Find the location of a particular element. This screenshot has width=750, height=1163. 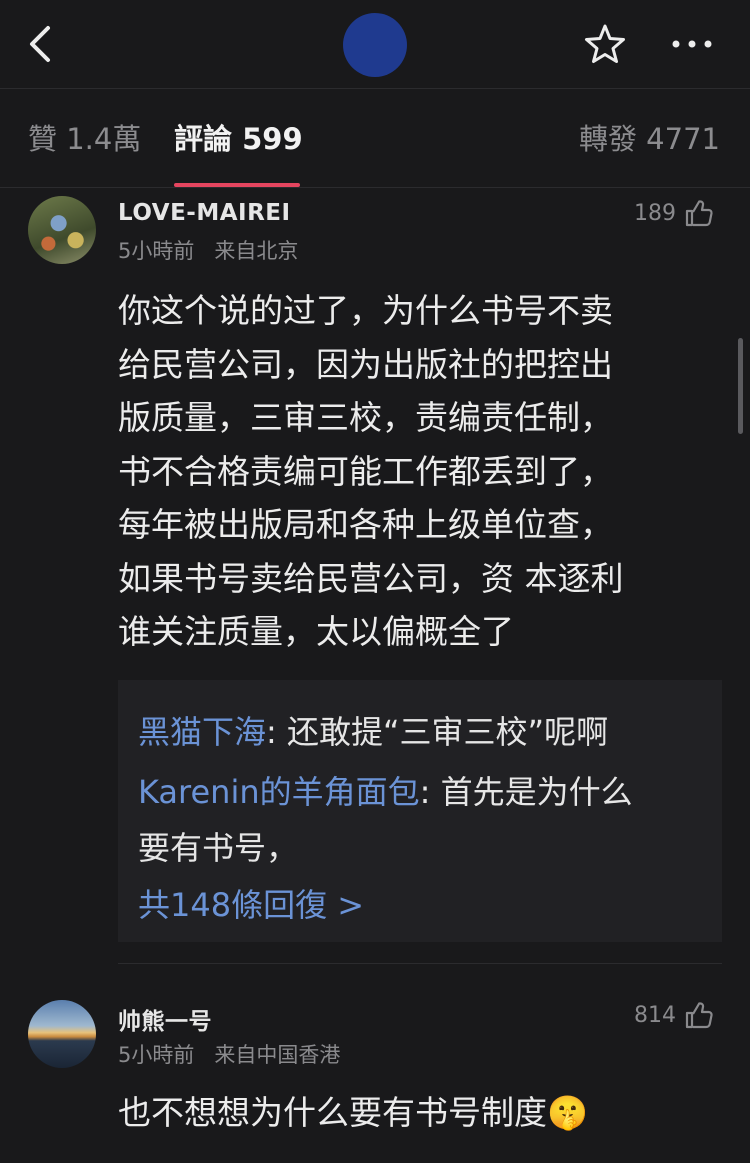

comment-text-line: 版质量，三审三校，责编责任制， is located at coordinates (365, 417).